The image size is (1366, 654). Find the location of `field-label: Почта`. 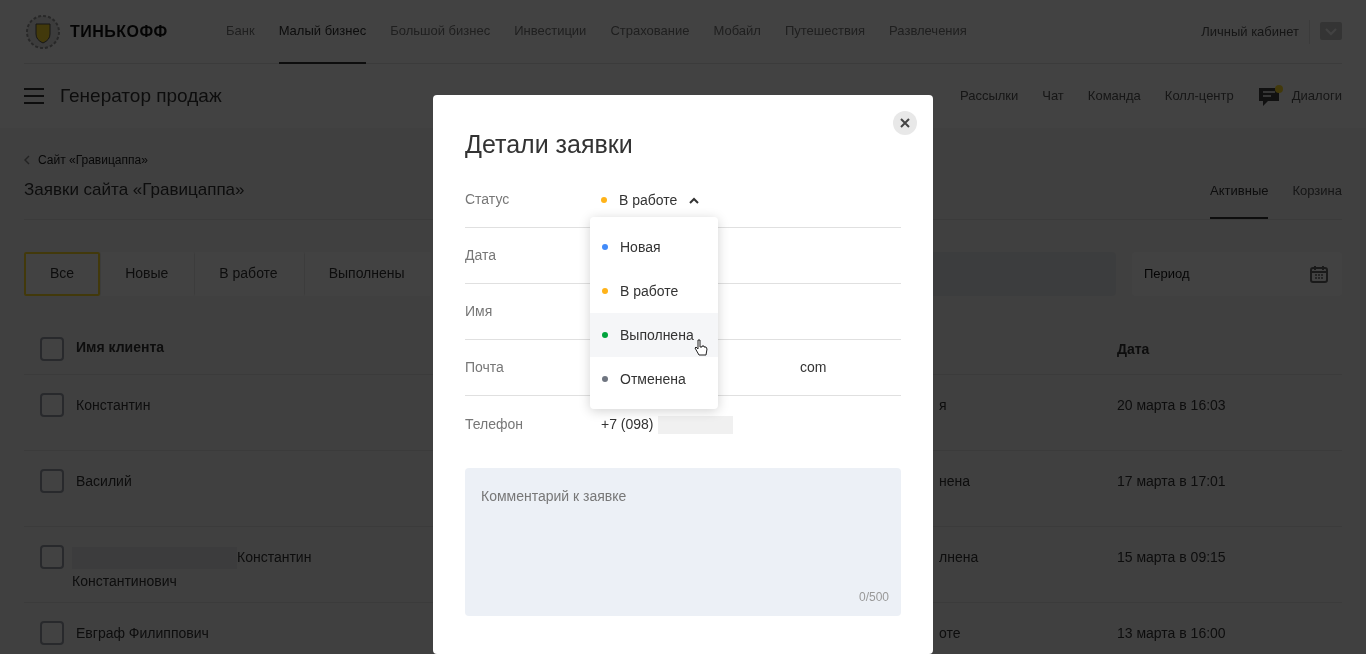

field-label: Почта is located at coordinates (484, 367).